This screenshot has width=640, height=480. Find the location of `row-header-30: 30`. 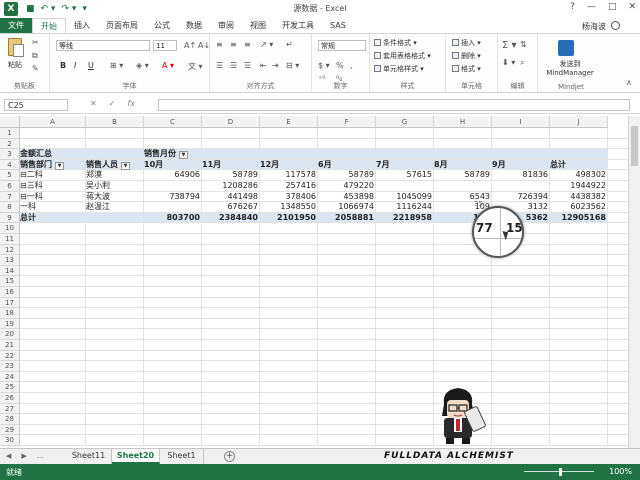

row-header-30: 30 is located at coordinates (10, 440).